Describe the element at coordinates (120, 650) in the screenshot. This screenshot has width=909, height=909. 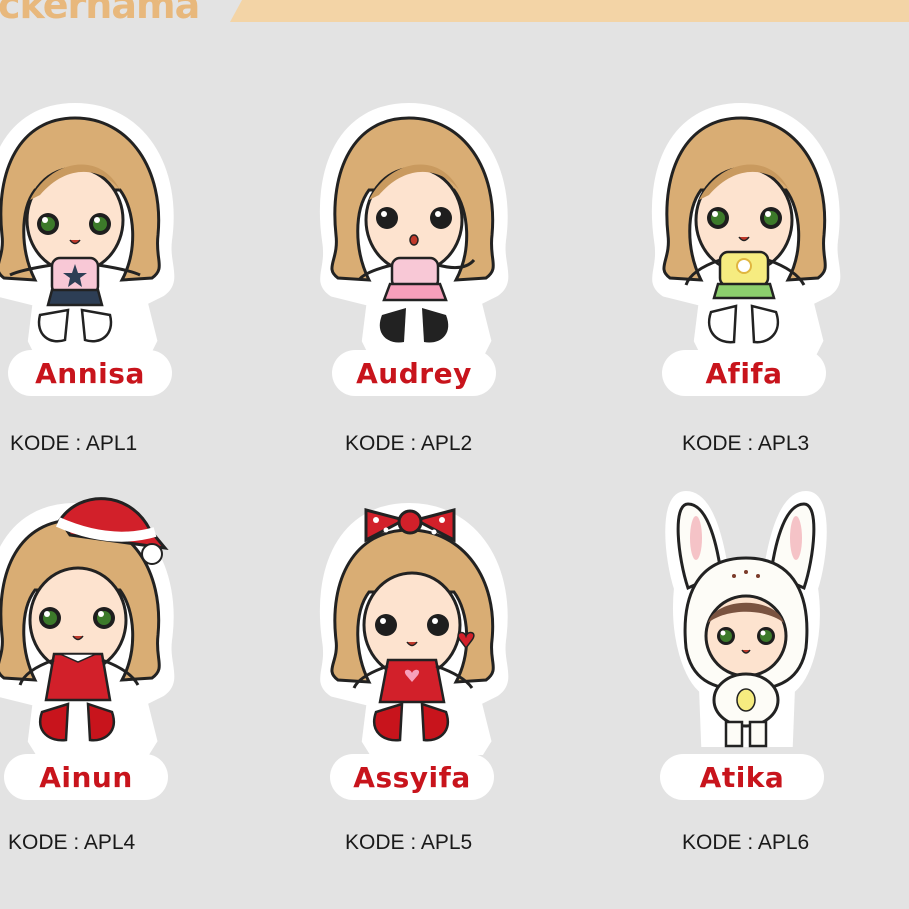
I see `sticker-card-ainun: Ainun` at that location.